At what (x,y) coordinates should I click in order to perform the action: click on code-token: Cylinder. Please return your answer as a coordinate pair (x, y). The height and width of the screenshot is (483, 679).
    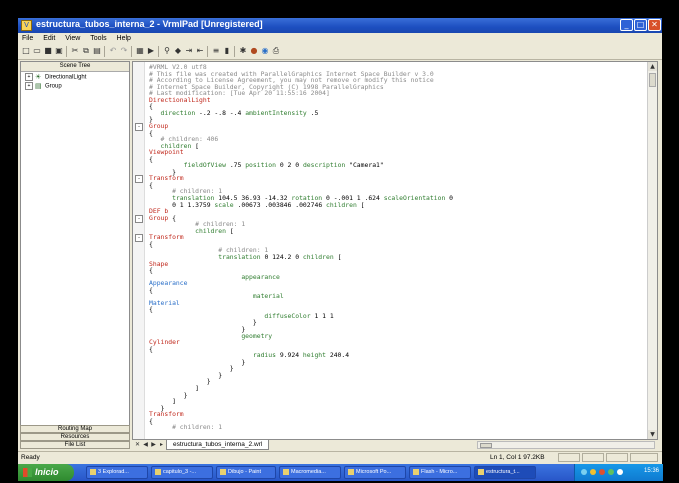
    Looking at the image, I should click on (164, 342).